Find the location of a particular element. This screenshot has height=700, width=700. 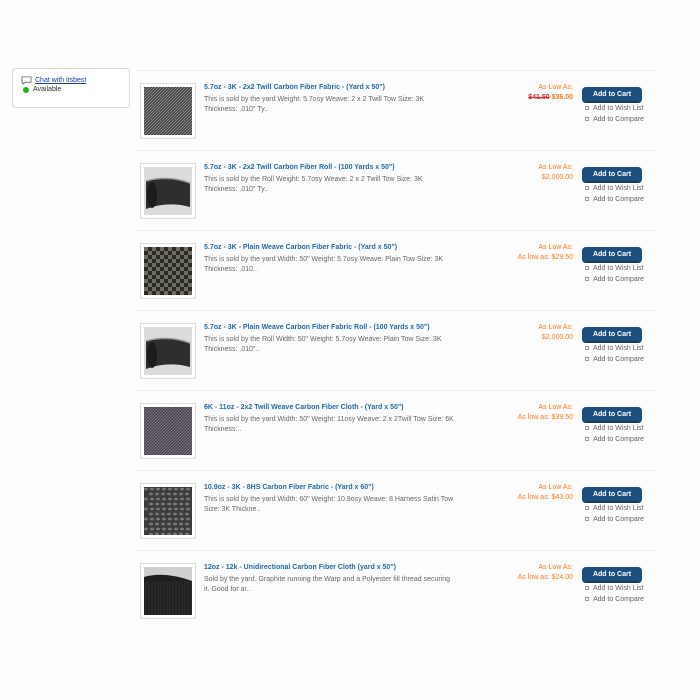

price-block: As Low As: As low as: $24.00 is located at coordinates (508, 573).